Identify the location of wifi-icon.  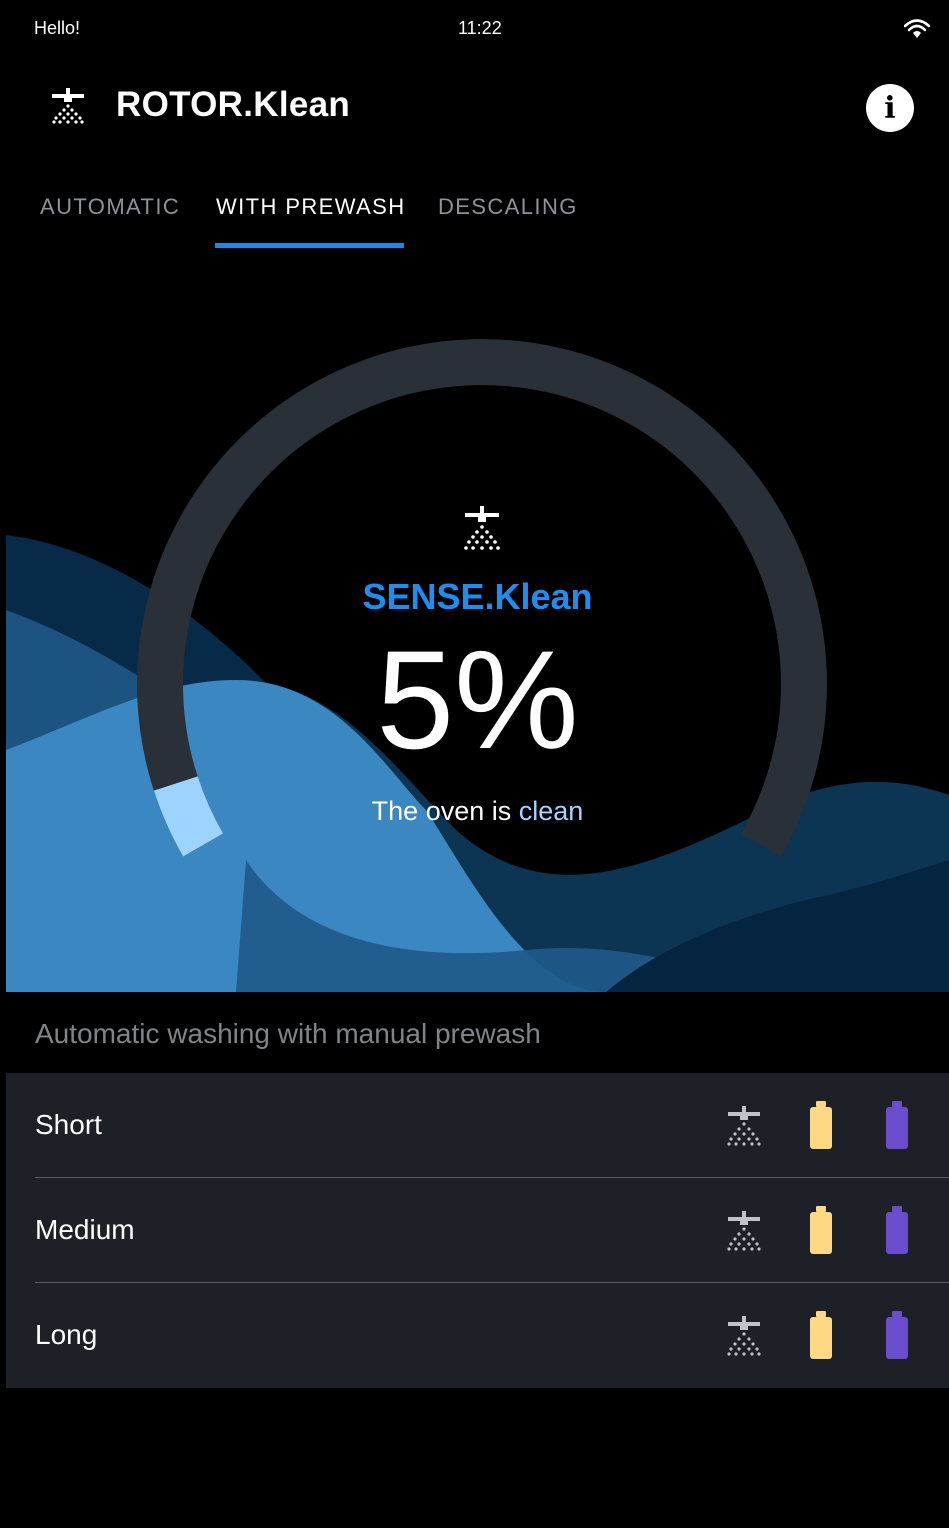
(917, 28).